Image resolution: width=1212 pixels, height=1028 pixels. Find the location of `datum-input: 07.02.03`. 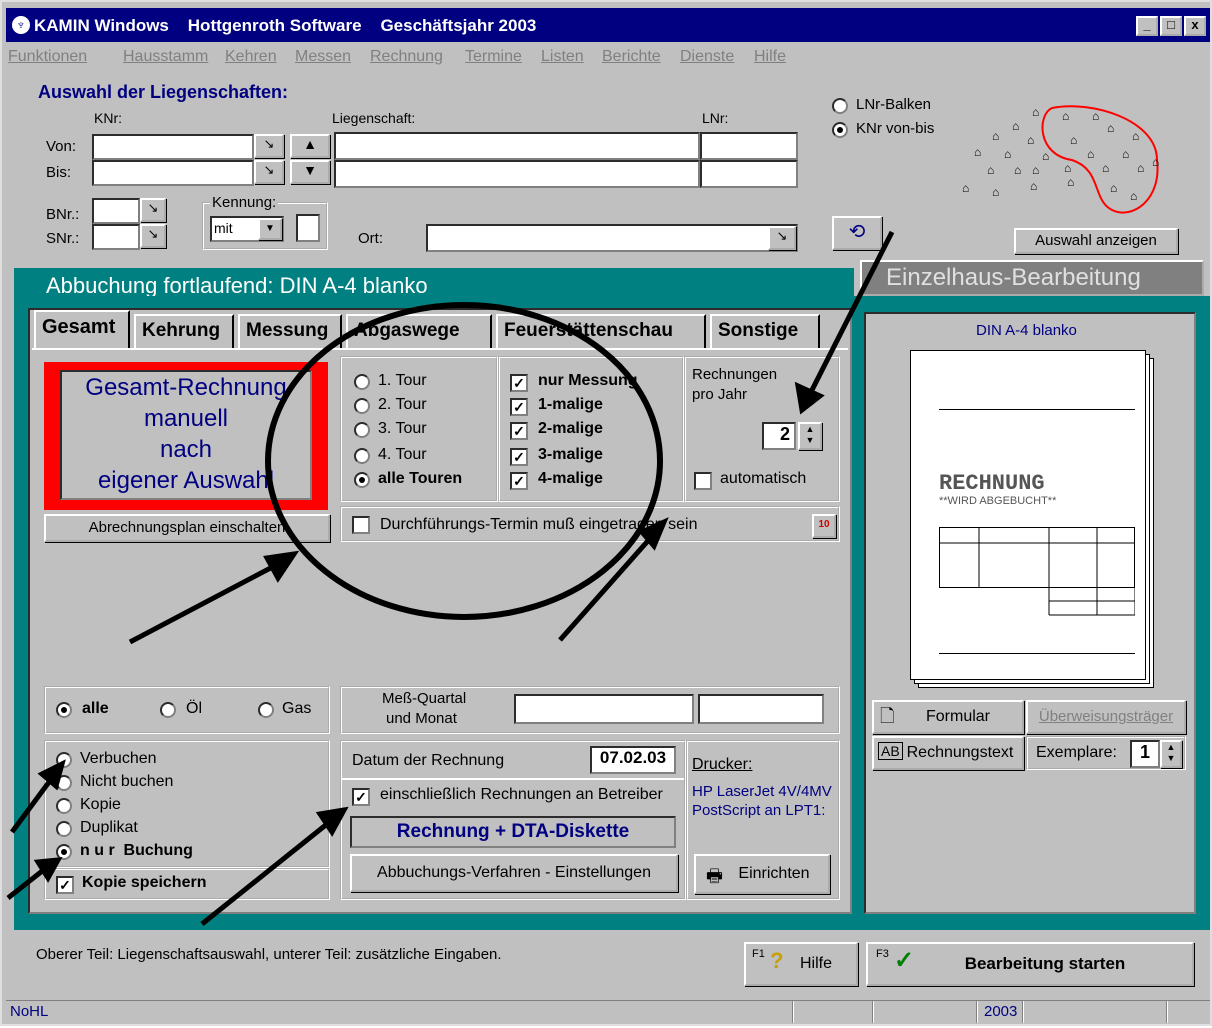

datum-input: 07.02.03 is located at coordinates (633, 760).